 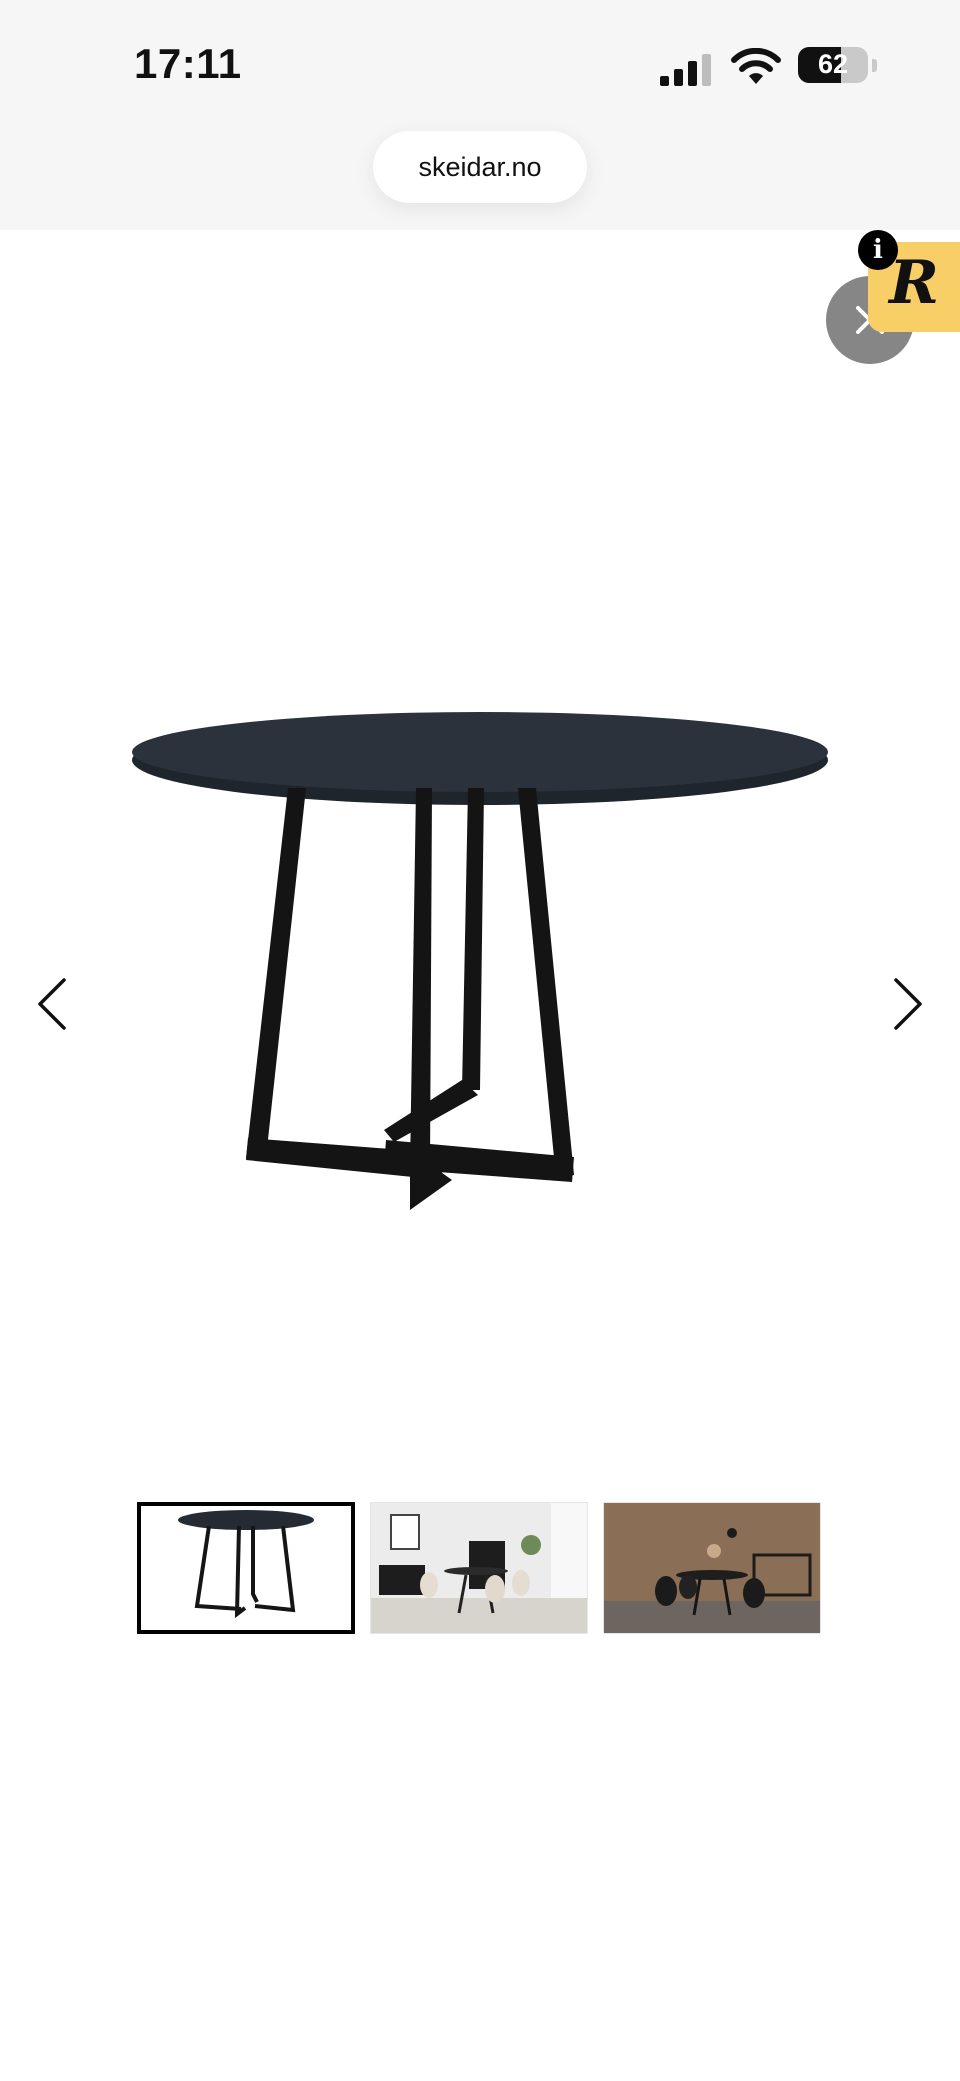 What do you see at coordinates (874, 65) in the screenshot?
I see `battery-tip` at bounding box center [874, 65].